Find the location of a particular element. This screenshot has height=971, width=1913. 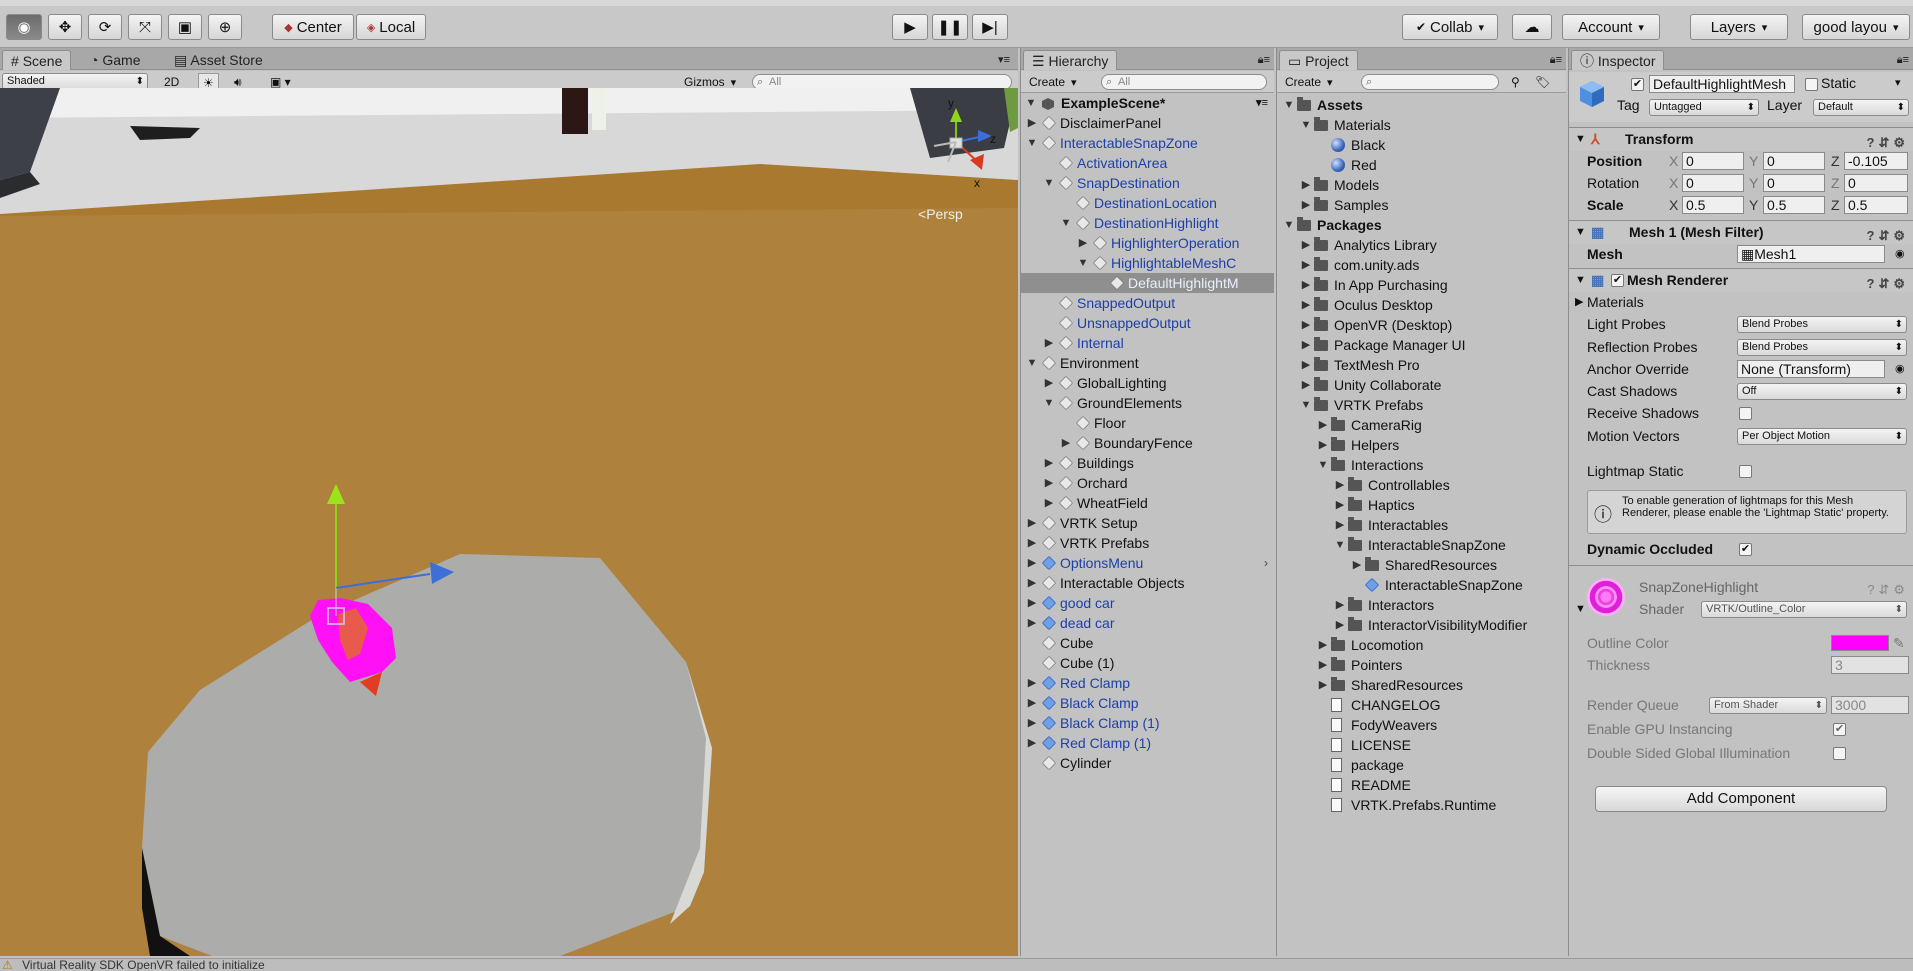

hierarchy-item: ActivationArea is located at coordinates (1147, 163).